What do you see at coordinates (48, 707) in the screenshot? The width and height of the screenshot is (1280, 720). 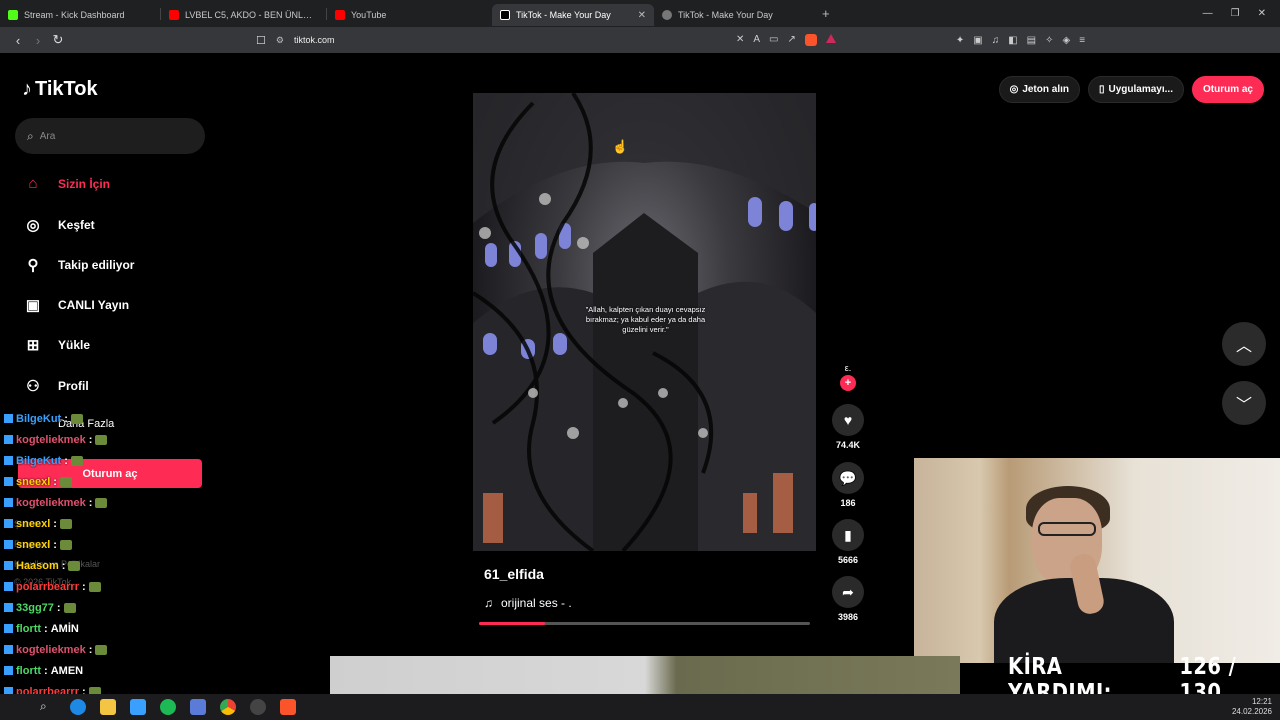 I see `taskbar-search-icon: ⌕` at bounding box center [48, 707].